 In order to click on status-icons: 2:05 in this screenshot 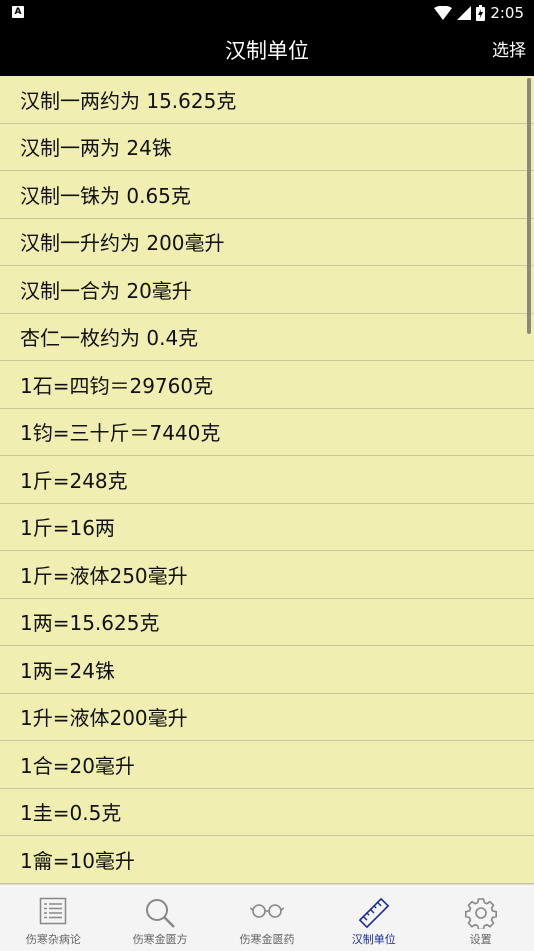, I will do `click(479, 13)`.